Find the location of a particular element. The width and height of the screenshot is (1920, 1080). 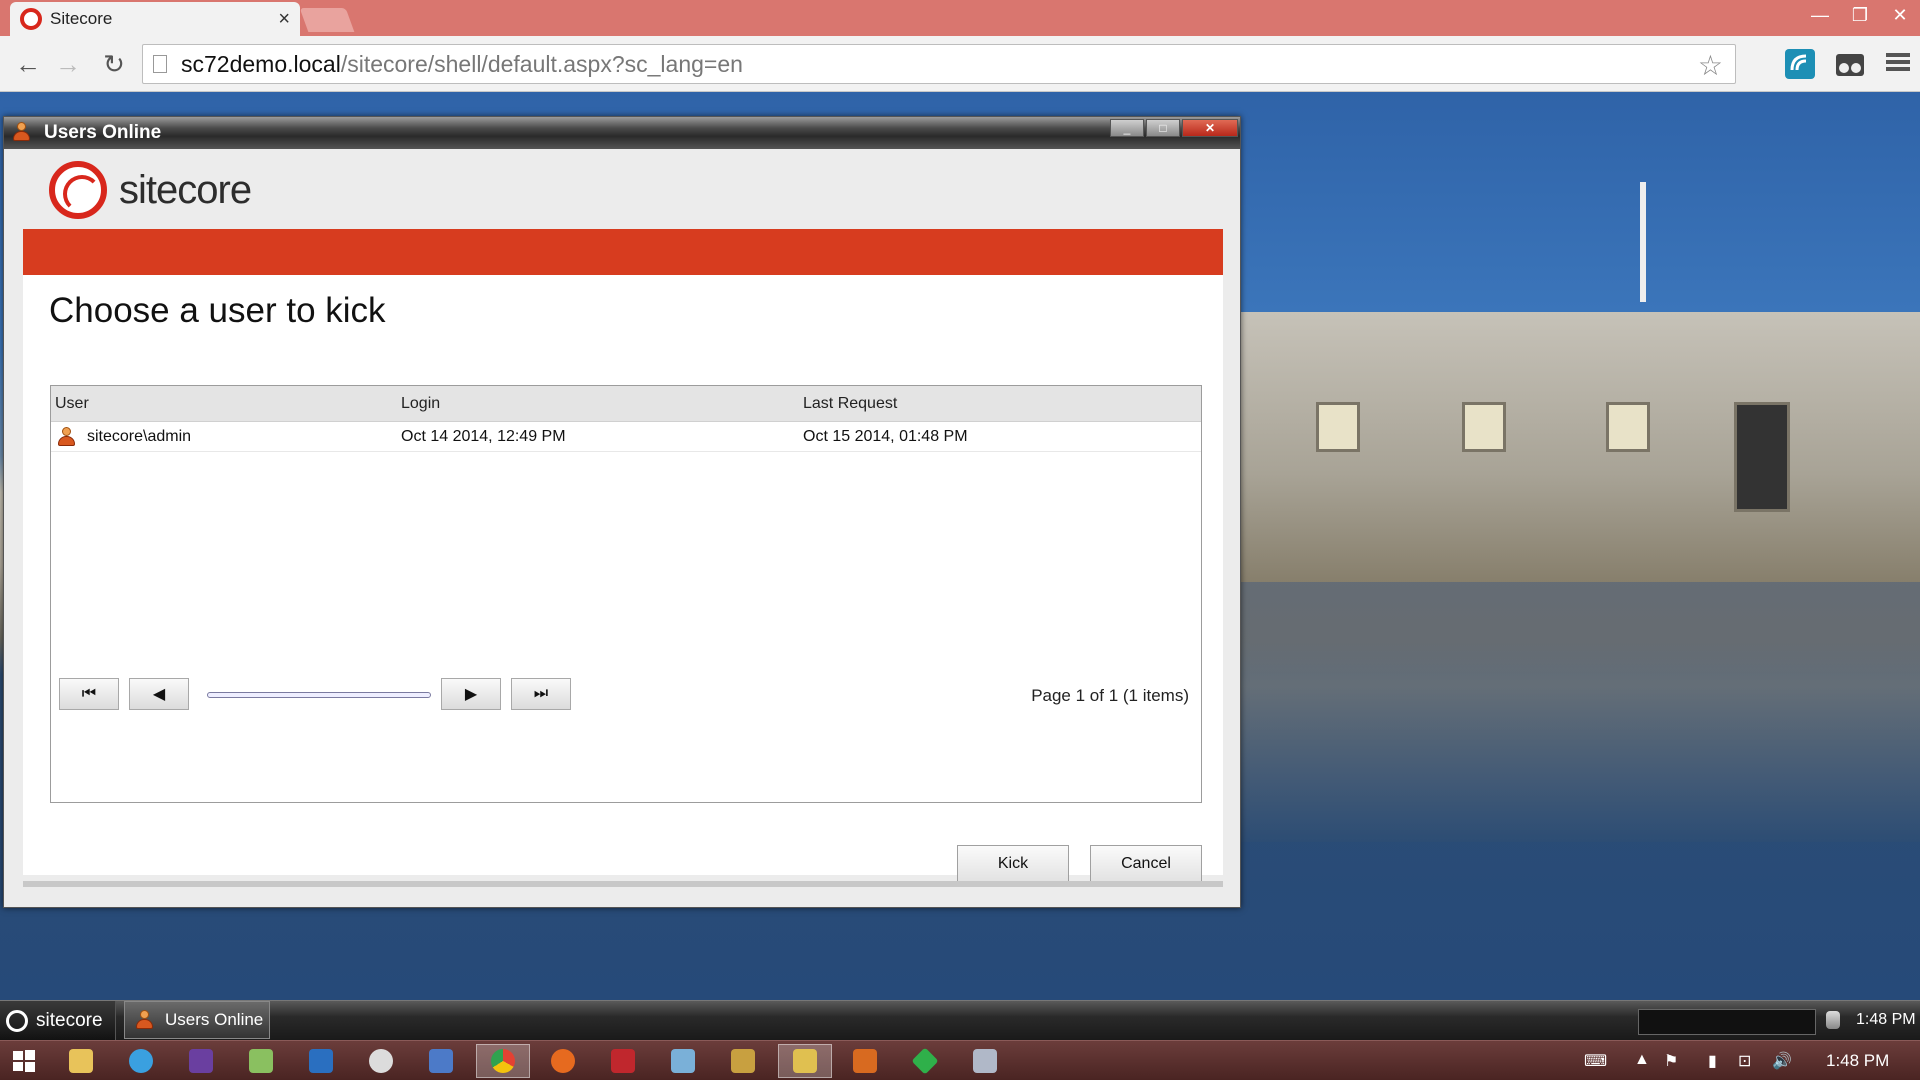

sitecore-clock: 1:48 PM is located at coordinates (1886, 1019).